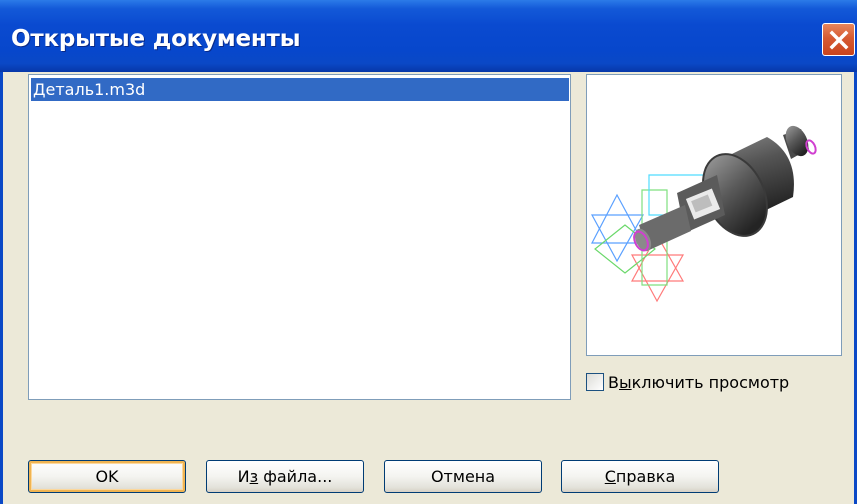  Describe the element at coordinates (610, 476) in the screenshot. I see `help-accel: С` at that location.